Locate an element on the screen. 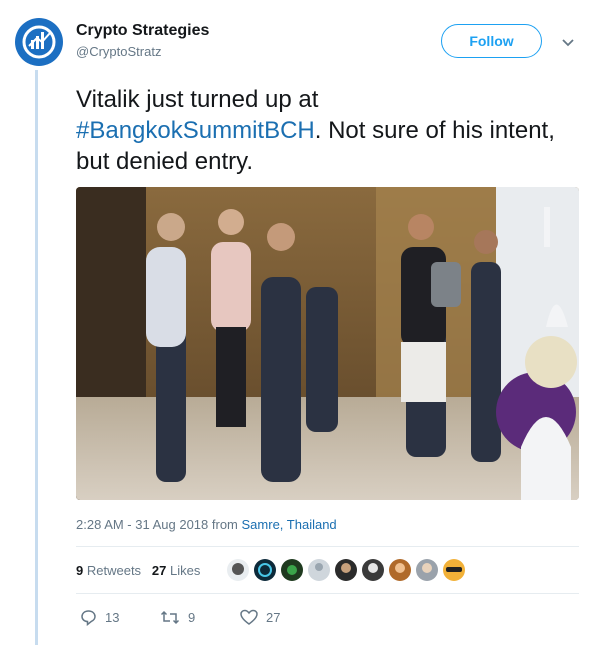 The width and height of the screenshot is (599, 645). tweet-stats: 9 Retweets 27 Likes is located at coordinates (138, 570).